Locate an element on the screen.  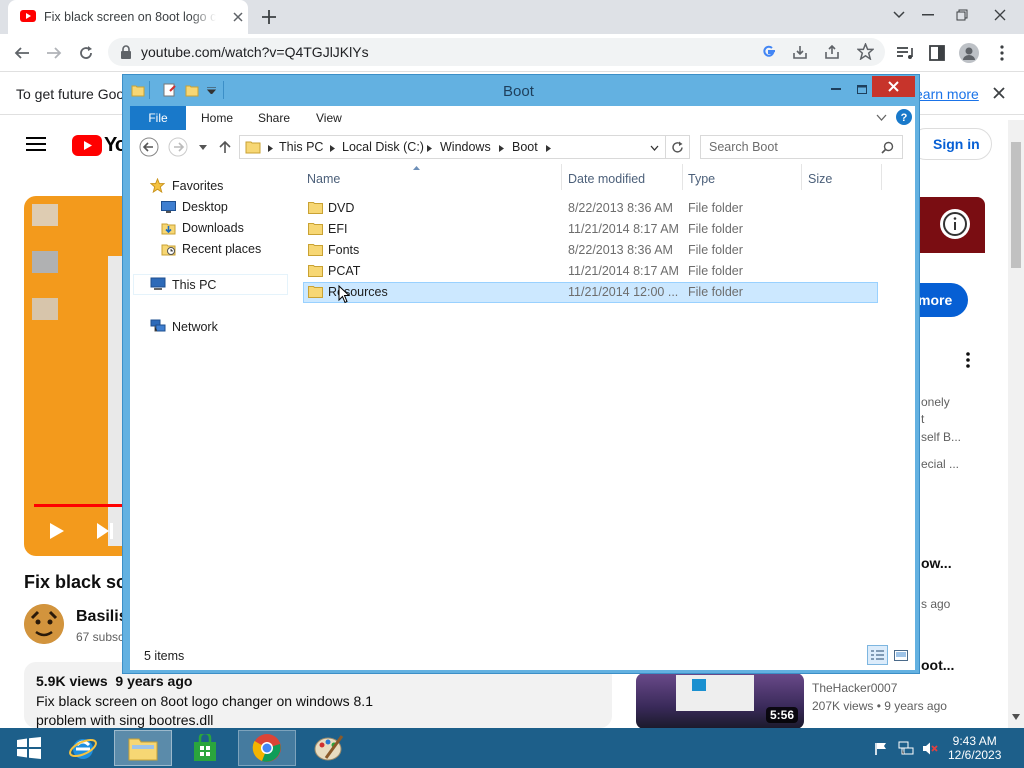
file-row: PCAT 11/21/2014 8:17 AM File folder is located at coordinates (590, 271).